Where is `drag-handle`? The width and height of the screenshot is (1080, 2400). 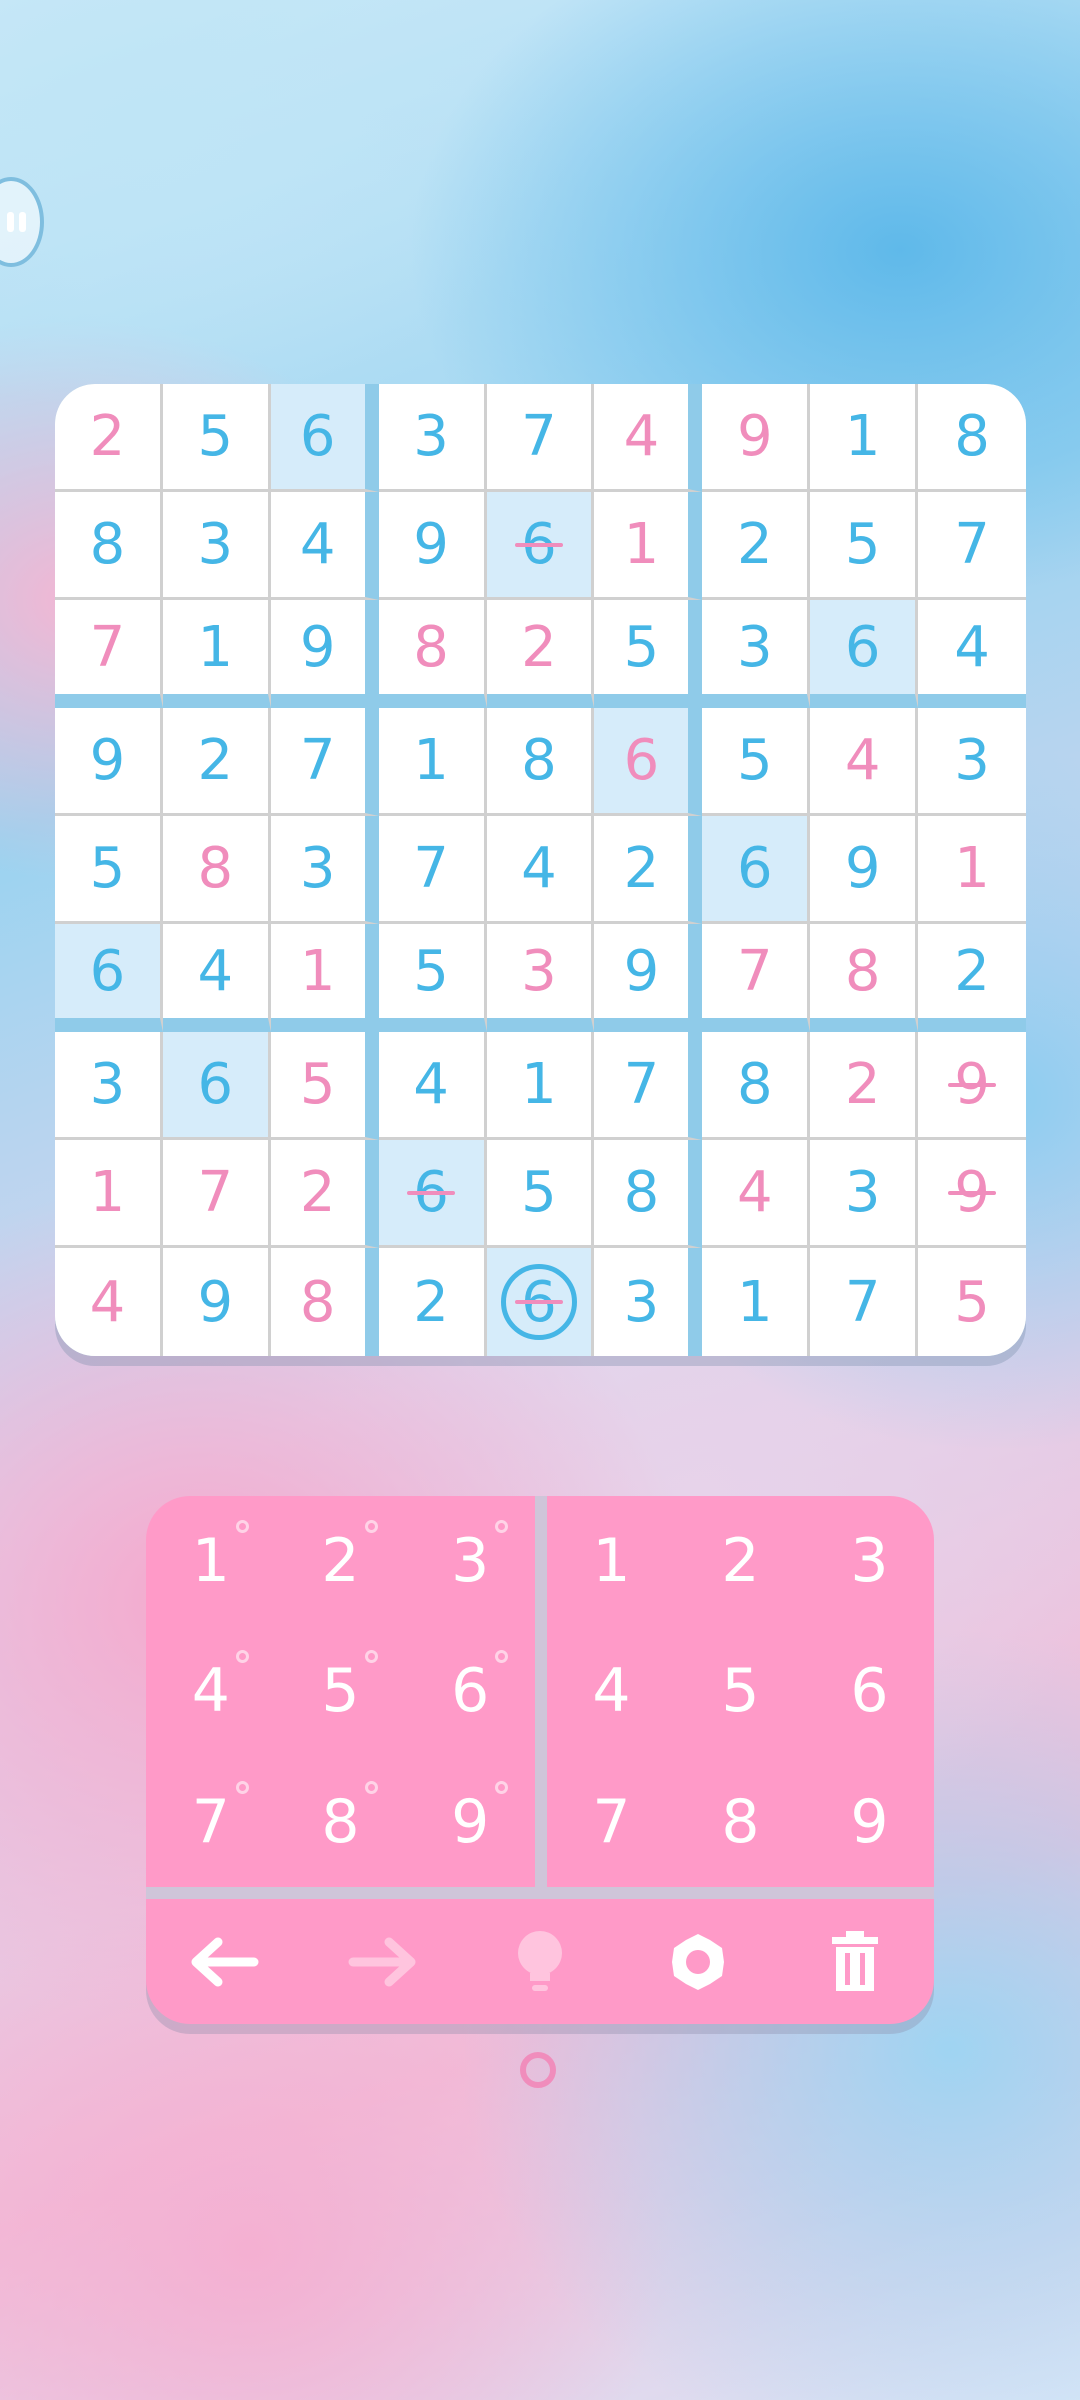
drag-handle is located at coordinates (538, 2070).